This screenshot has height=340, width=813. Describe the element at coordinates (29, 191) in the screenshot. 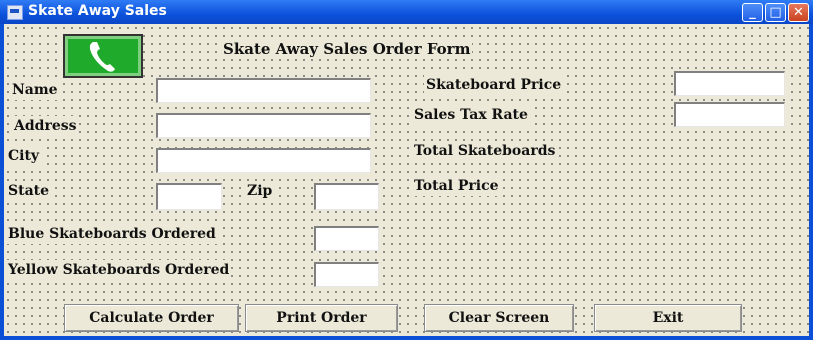

I see `state-label: State` at that location.